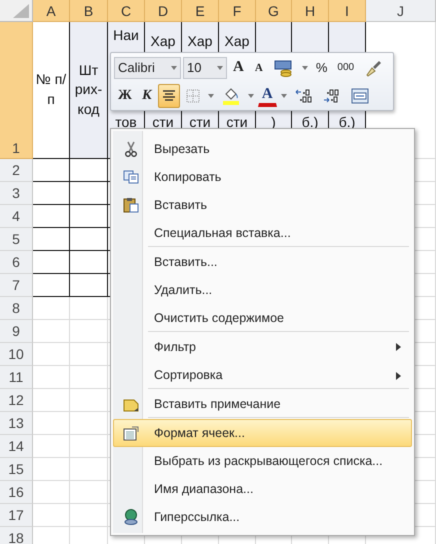 This screenshot has width=436, height=544. What do you see at coordinates (16, 354) in the screenshot?
I see `row-header: 10` at bounding box center [16, 354].